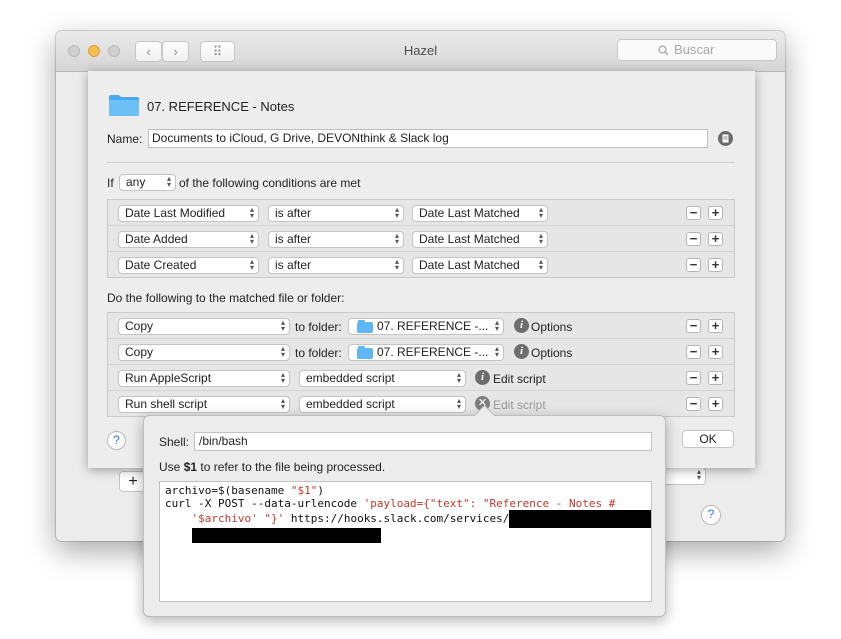  What do you see at coordinates (684, 476) in the screenshot?
I see `background-popup: ▴ ▾` at bounding box center [684, 476].